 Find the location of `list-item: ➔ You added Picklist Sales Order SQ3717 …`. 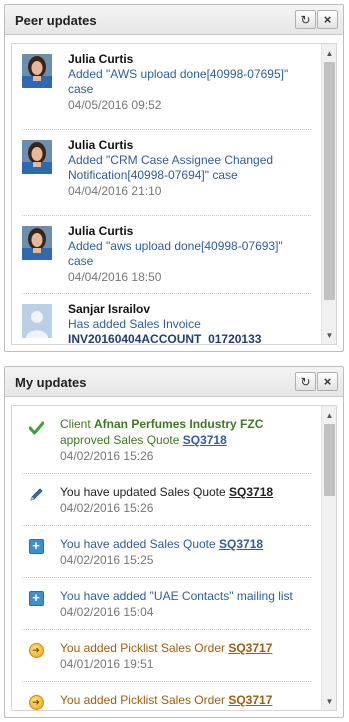

list-item: ➔ You added Picklist Sales Order SQ3717 … is located at coordinates (166, 656).